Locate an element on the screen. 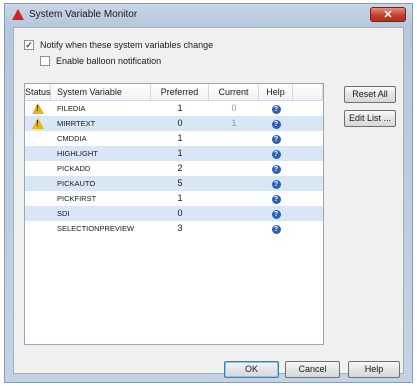 This screenshot has width=417, height=386. table-row: HIGHLIGHT 1? is located at coordinates (174, 153).